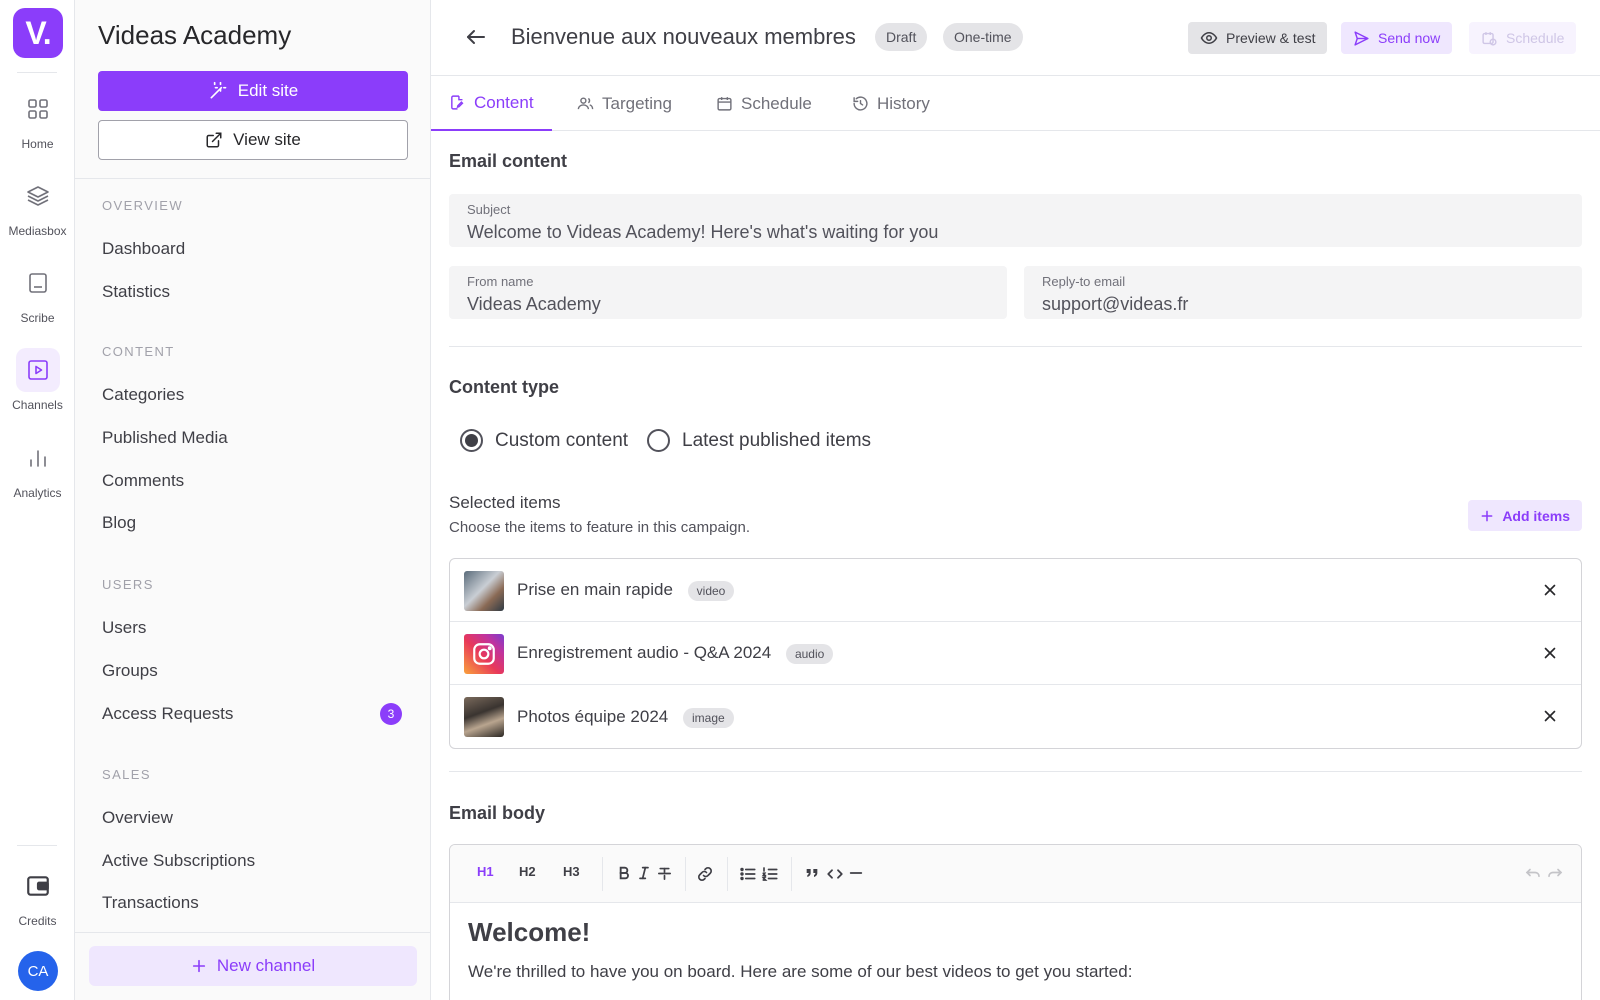 This screenshot has height=1000, width=1600. I want to click on item-title: Enregistrement audio - Q&A 2024, so click(644, 652).